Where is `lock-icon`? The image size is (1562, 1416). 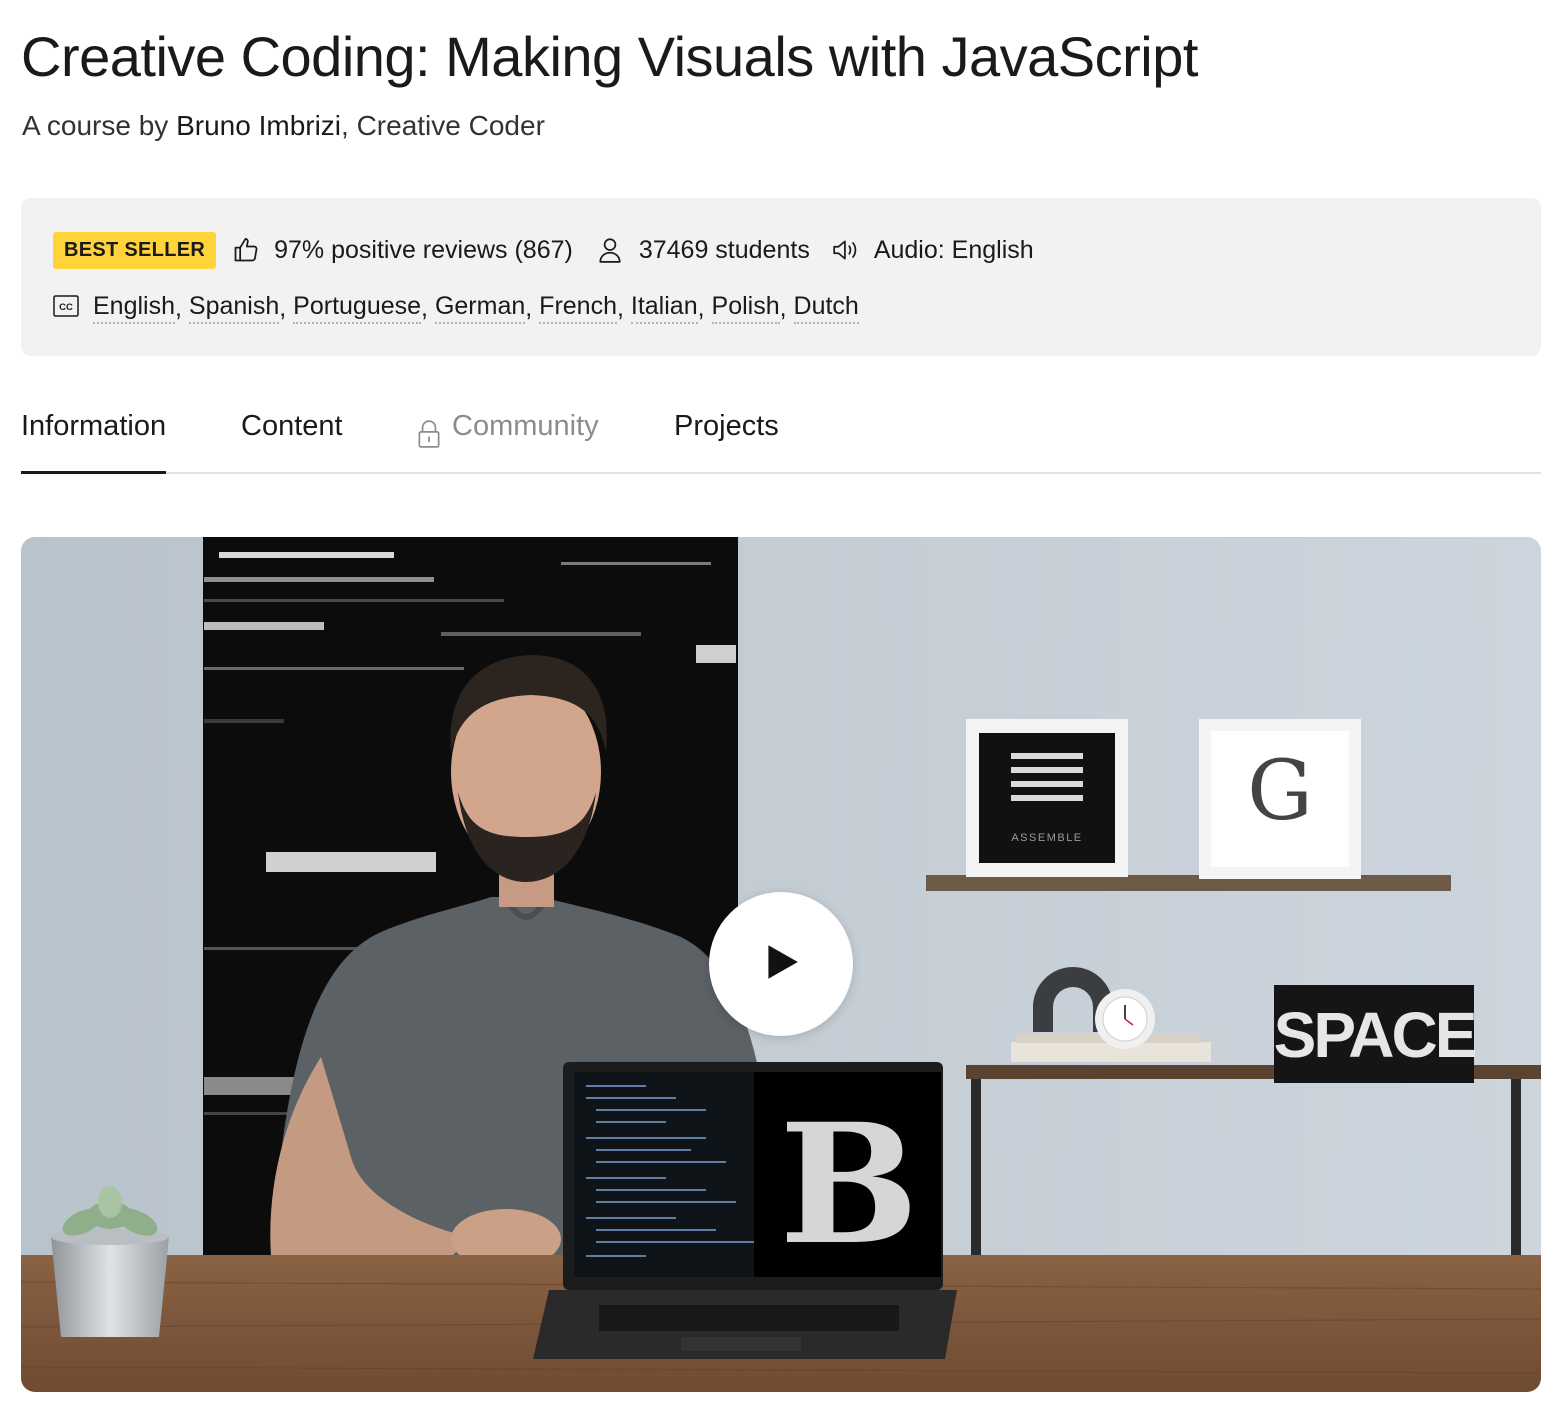
lock-icon is located at coordinates (429, 438).